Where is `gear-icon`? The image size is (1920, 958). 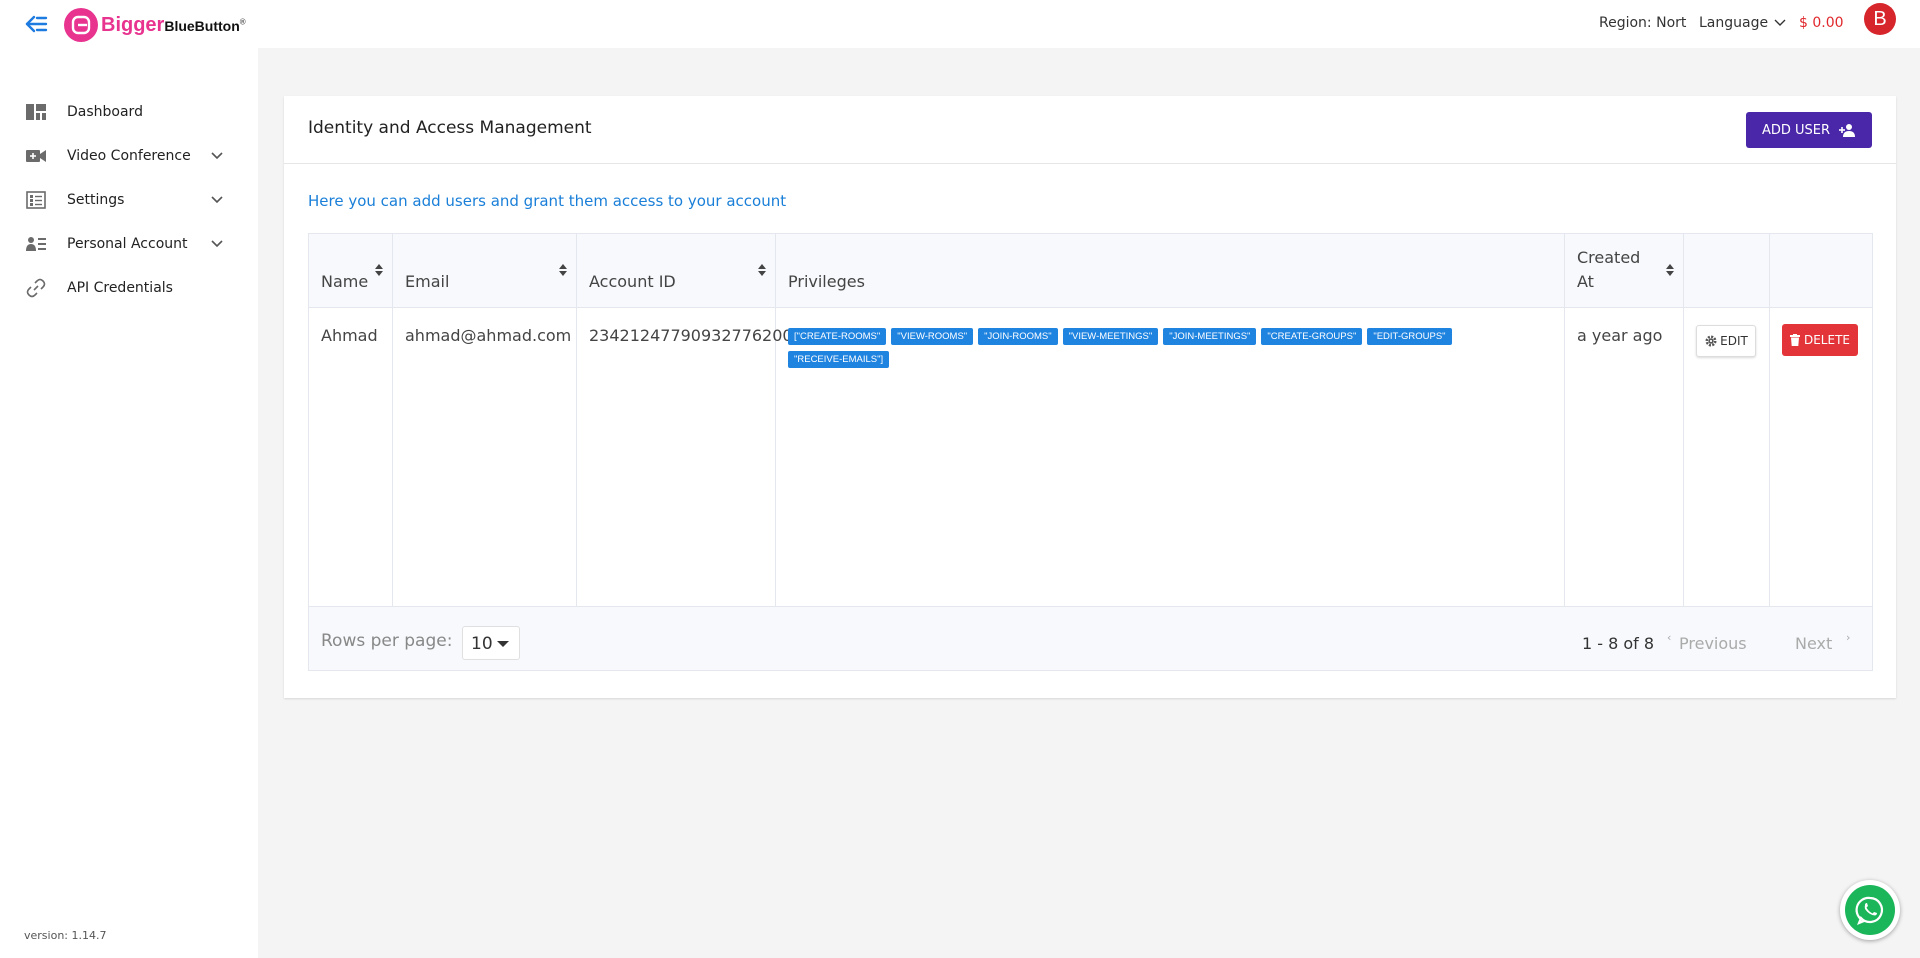 gear-icon is located at coordinates (1711, 341).